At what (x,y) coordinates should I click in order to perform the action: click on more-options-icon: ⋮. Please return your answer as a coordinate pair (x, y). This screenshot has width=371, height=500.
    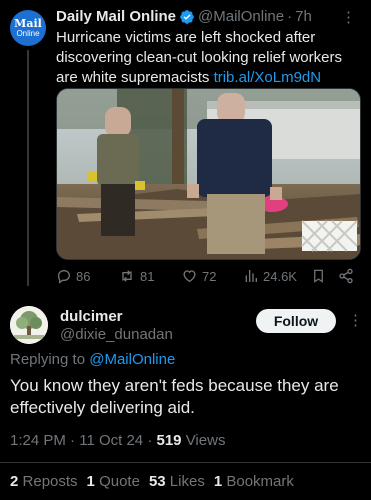
    Looking at the image, I should click on (349, 17).